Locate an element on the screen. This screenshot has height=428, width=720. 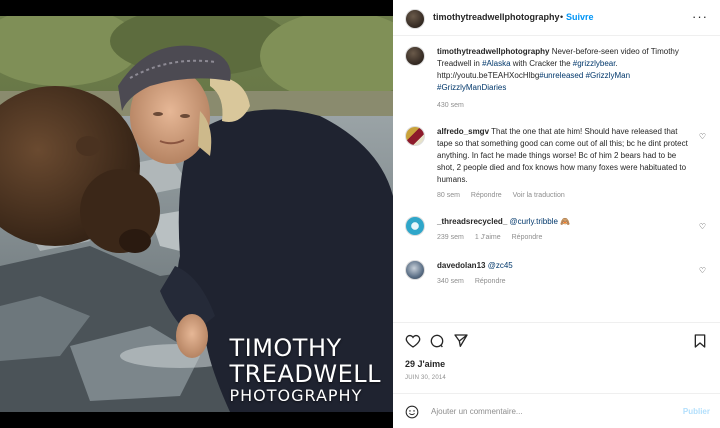
caption-username: timothytreadwellphotography is located at coordinates (493, 51).